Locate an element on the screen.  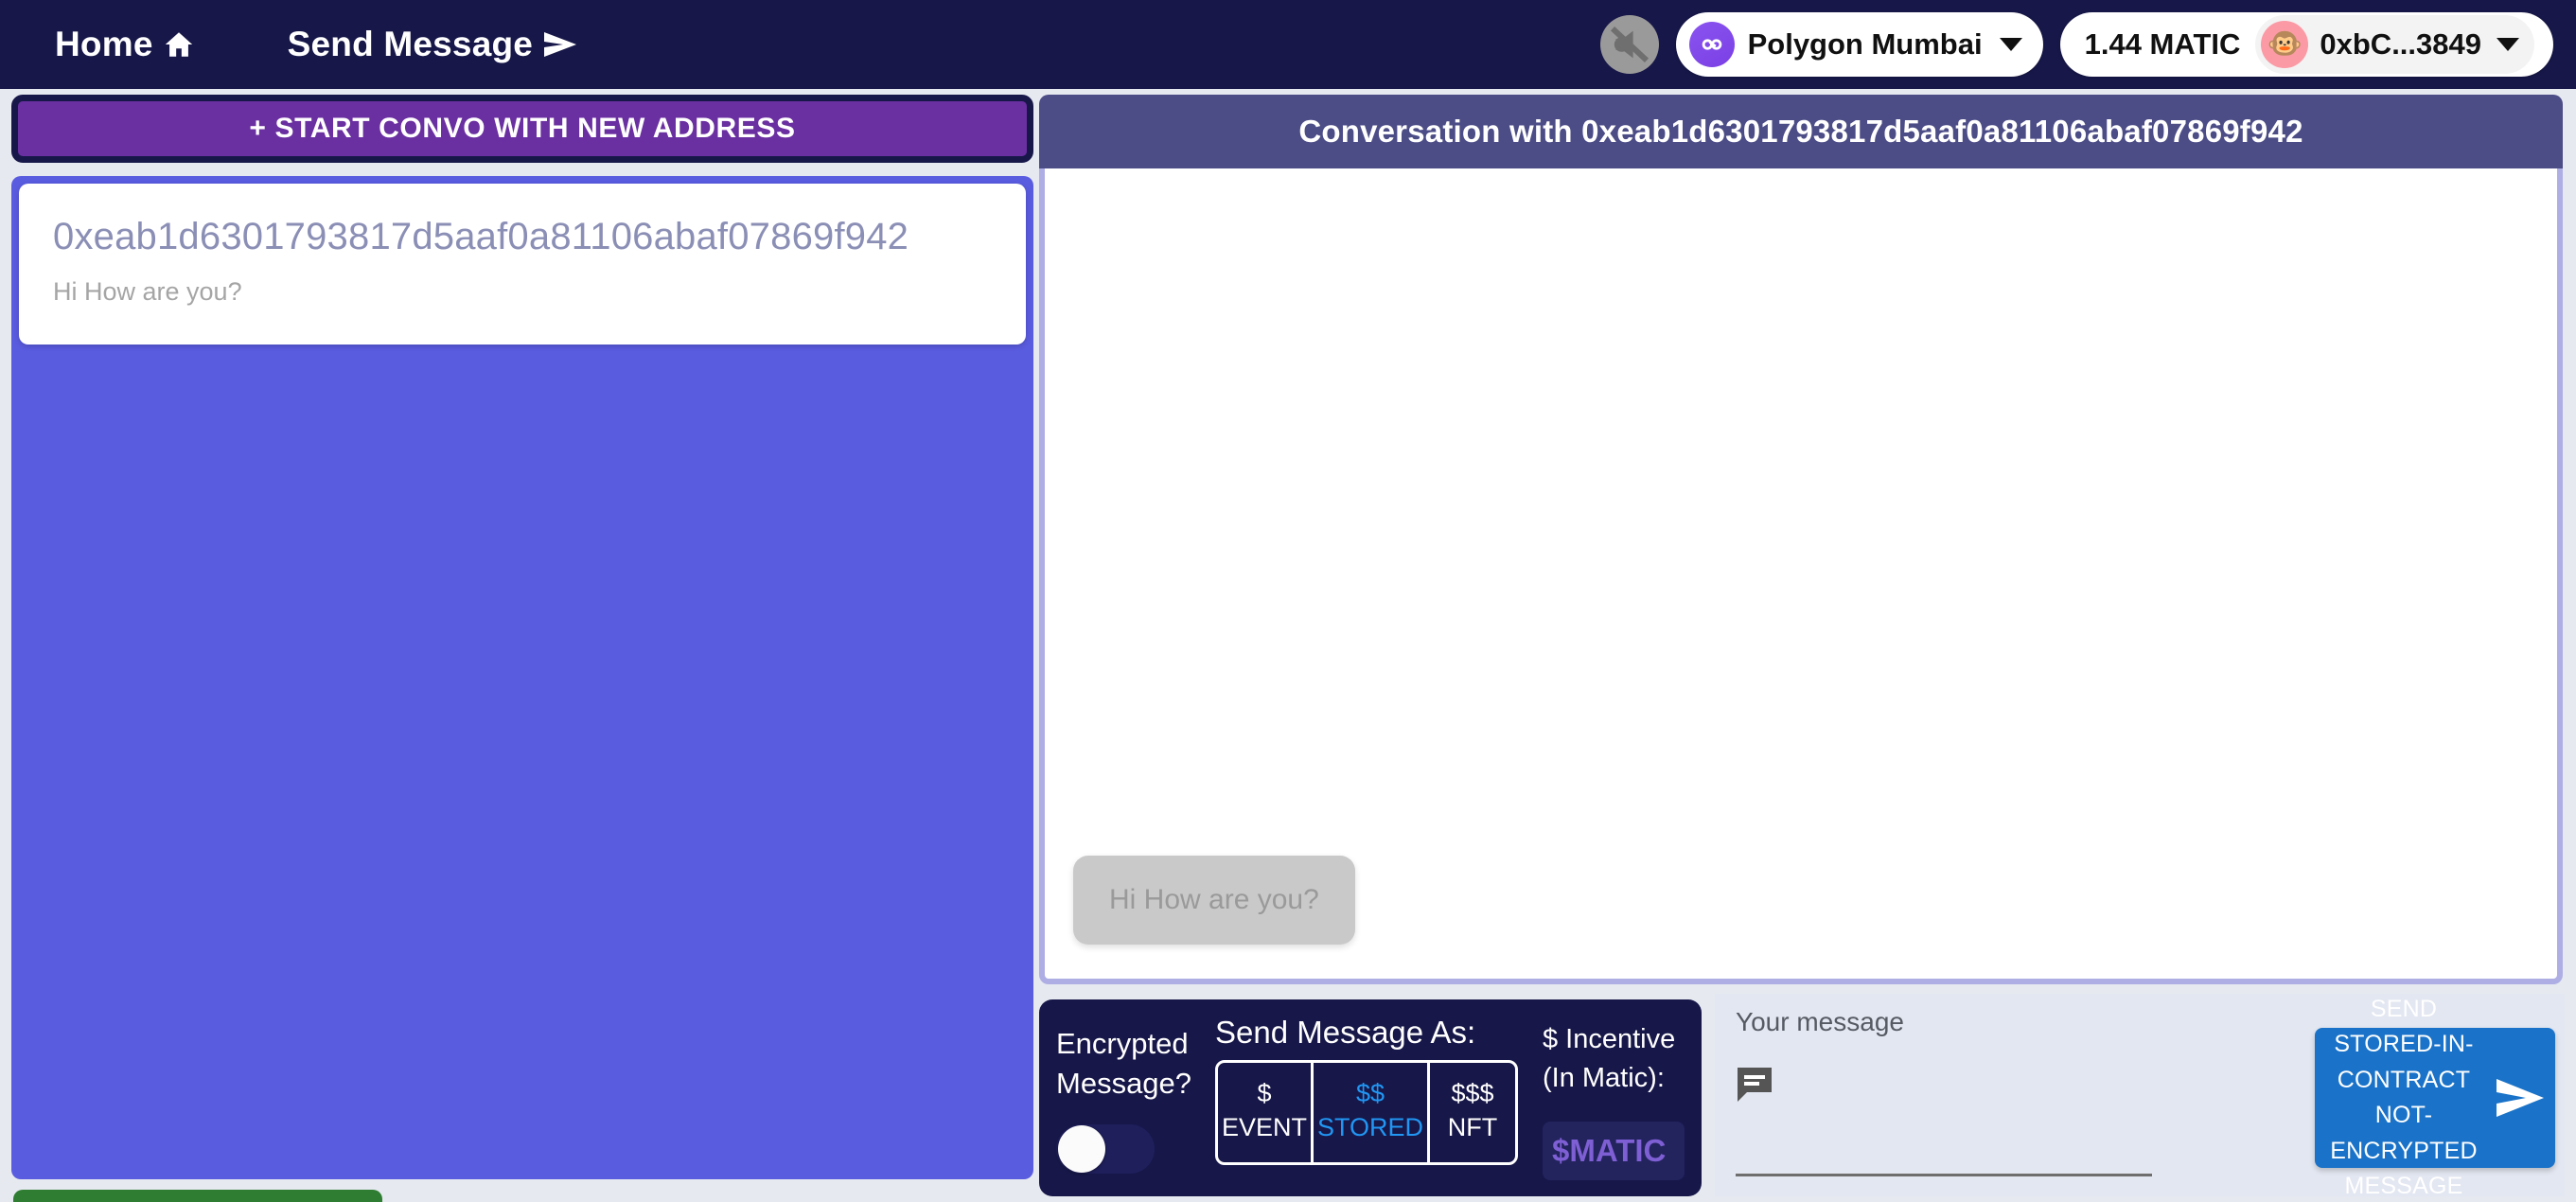
option-amount: $ is located at coordinates (1264, 1093).